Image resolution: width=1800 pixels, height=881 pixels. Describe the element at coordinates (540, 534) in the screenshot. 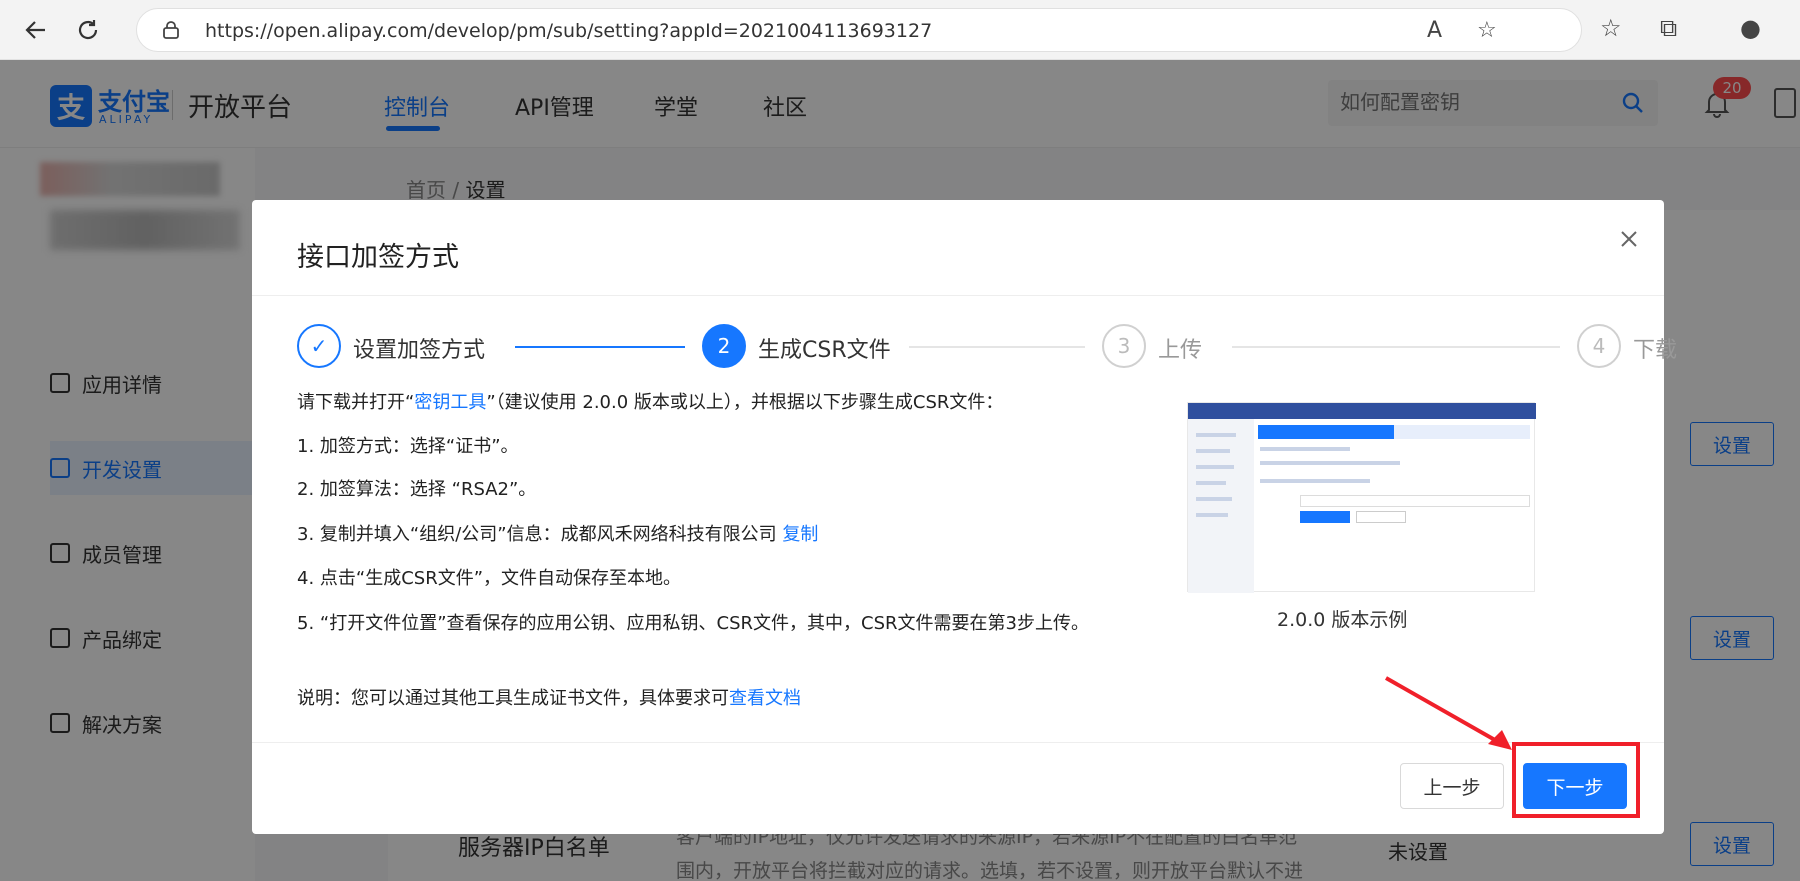

I see `step-3-text: 3. 复制并填入“组织/公司”信息：成都风禾网络科技有限公司` at that location.